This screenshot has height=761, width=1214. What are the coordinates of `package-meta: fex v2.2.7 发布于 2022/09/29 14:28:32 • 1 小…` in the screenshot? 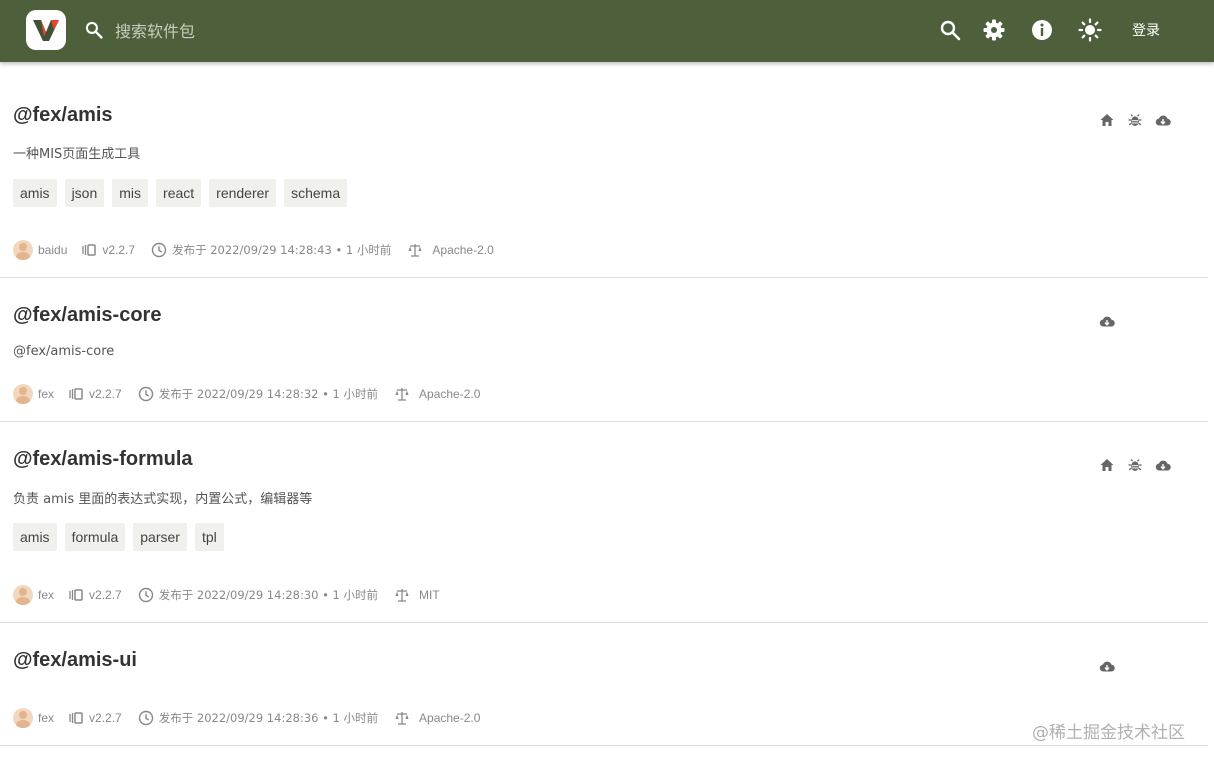 It's located at (246, 394).